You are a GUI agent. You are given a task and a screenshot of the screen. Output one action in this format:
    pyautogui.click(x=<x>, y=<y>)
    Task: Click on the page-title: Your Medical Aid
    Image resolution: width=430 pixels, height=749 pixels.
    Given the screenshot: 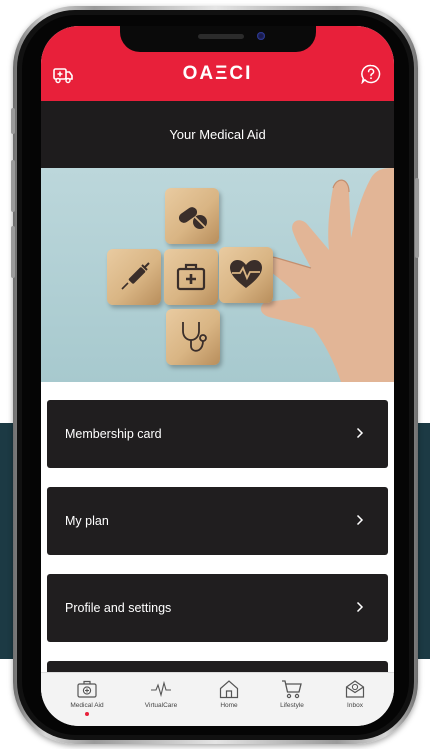 What is the action you would take?
    pyautogui.click(x=217, y=134)
    